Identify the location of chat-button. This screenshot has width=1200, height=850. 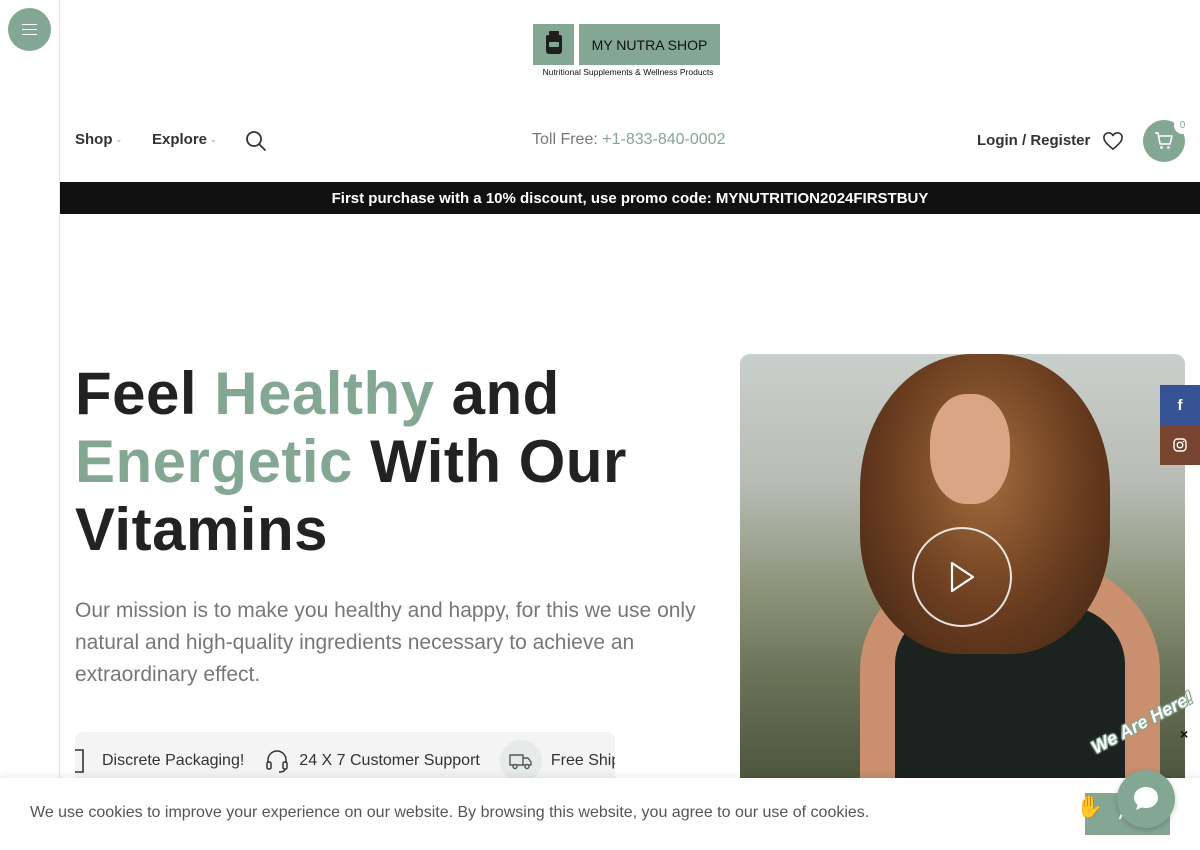
(1146, 799).